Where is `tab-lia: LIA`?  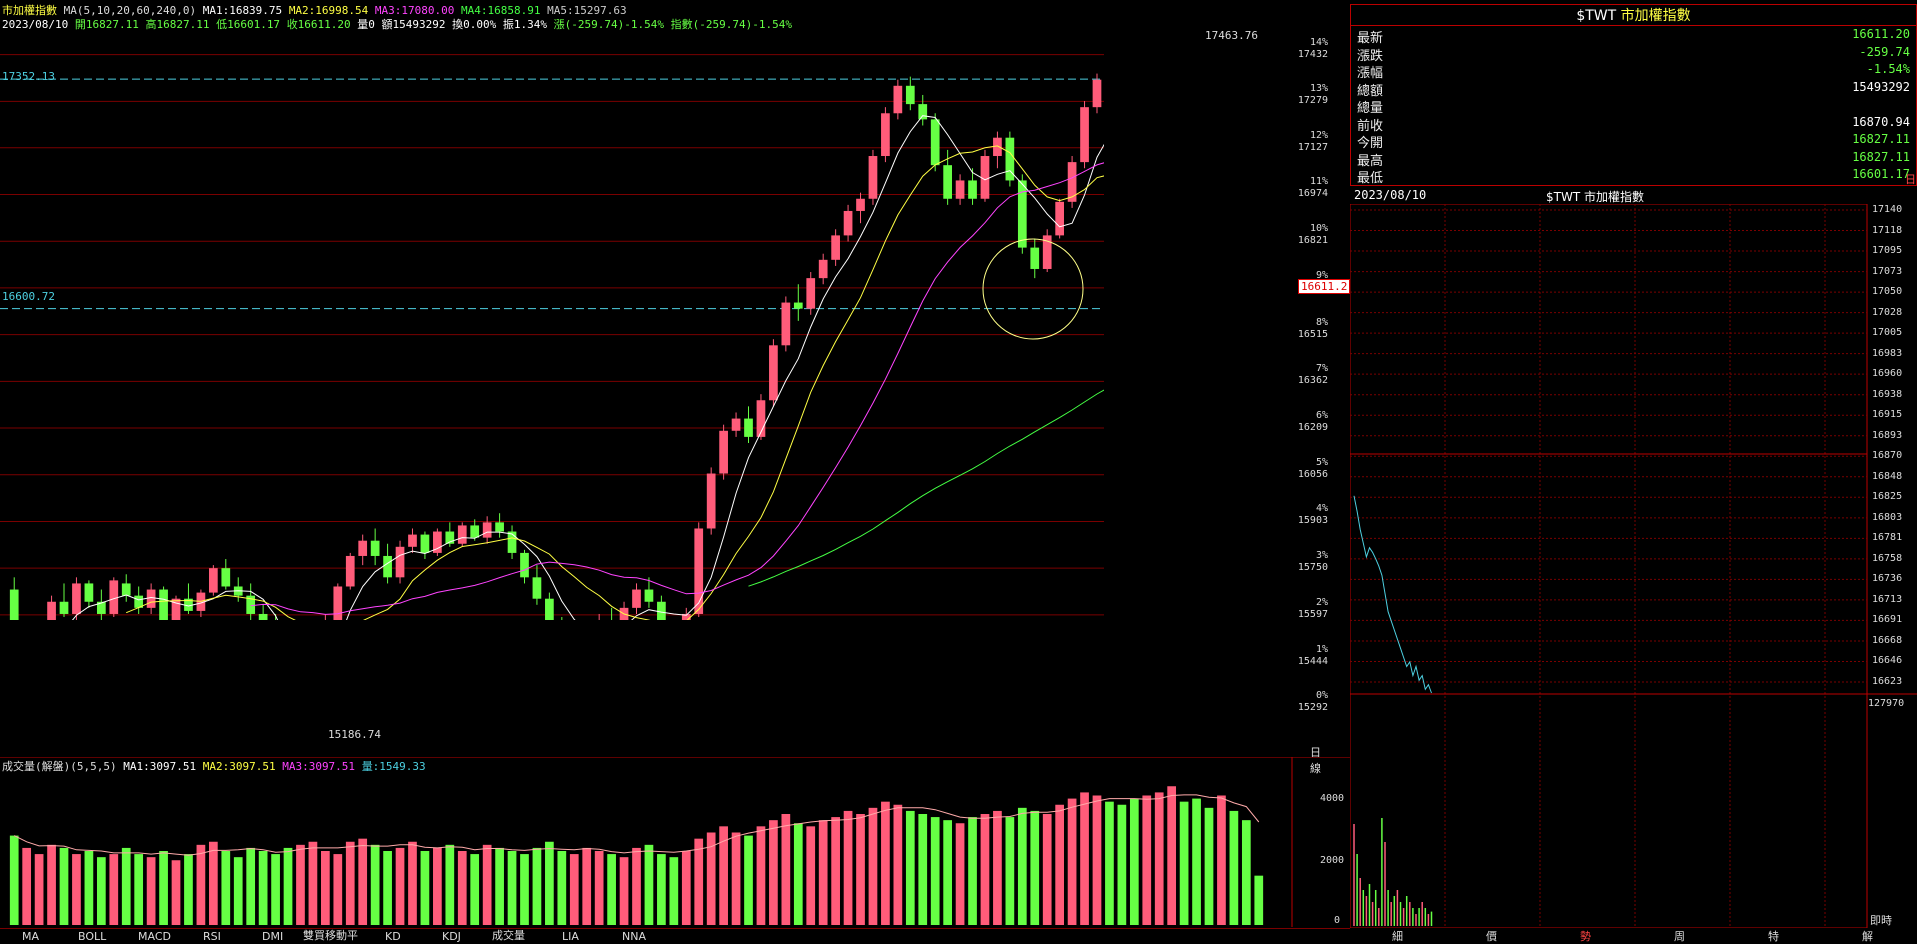 tab-lia: LIA is located at coordinates (570, 936).